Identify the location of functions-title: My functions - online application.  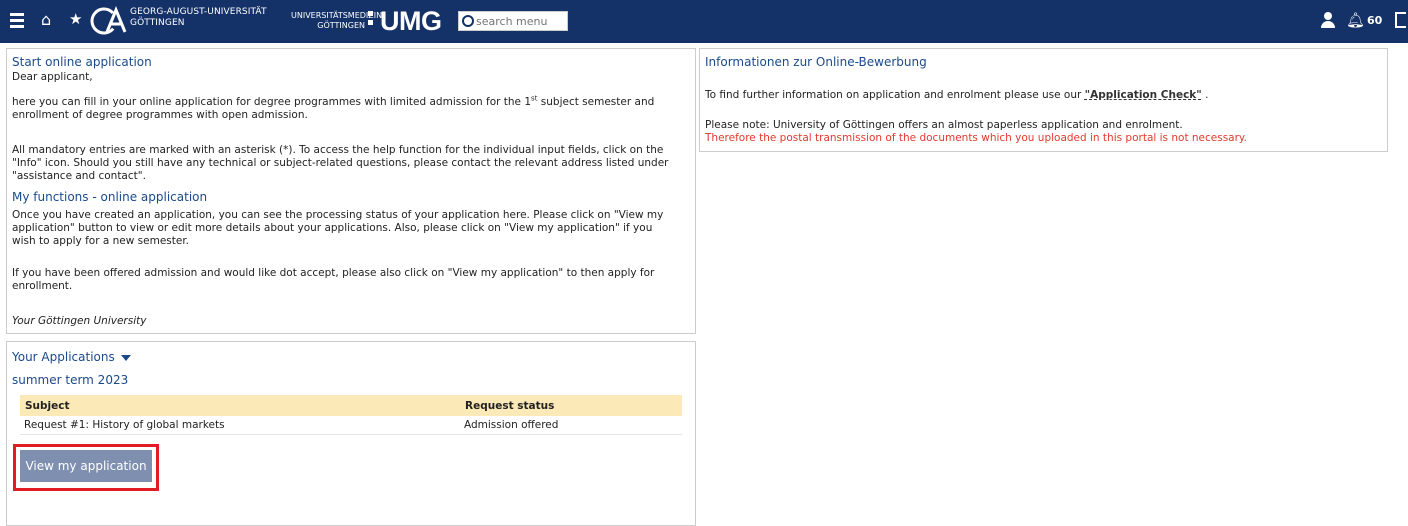
(110, 197).